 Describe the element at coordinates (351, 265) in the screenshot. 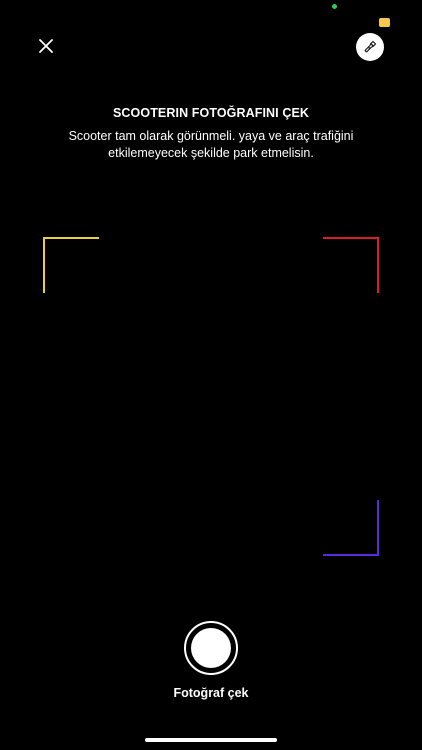

I see `frame-corner-top-right` at that location.